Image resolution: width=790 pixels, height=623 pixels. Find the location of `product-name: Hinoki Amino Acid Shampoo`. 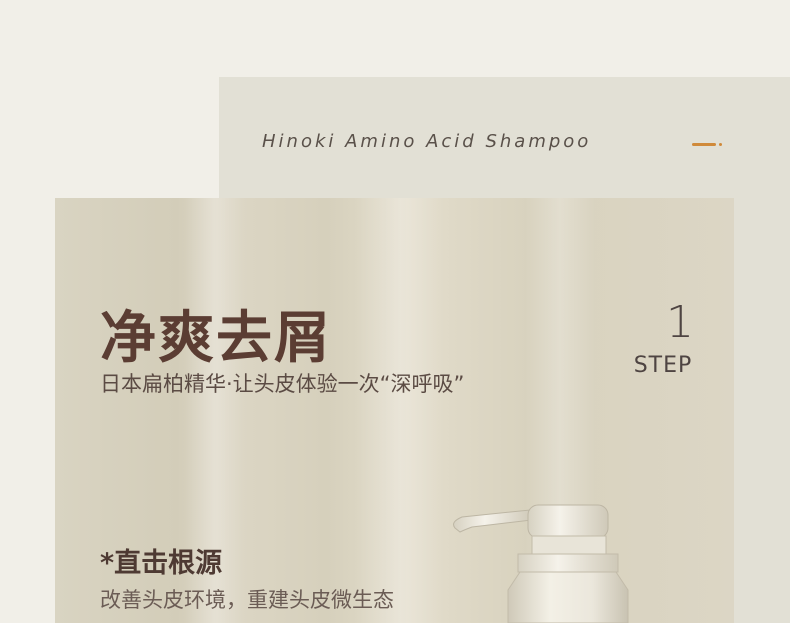

product-name: Hinoki Amino Acid Shampoo is located at coordinates (427, 141).